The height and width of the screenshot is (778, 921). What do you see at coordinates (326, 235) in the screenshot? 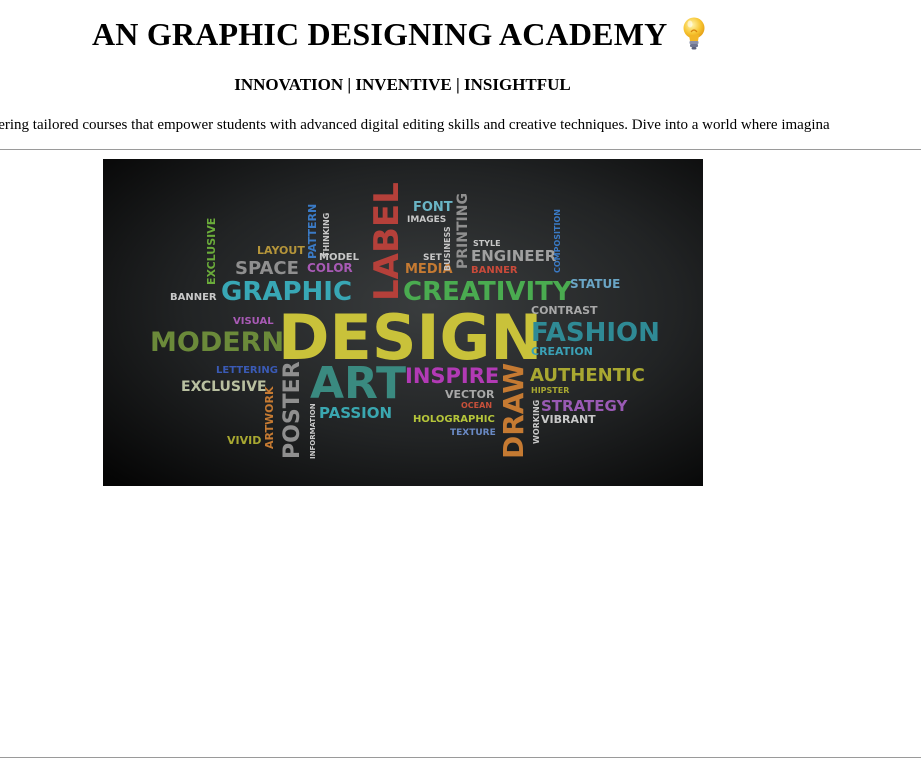
I see `word-thinking: THINKING` at bounding box center [326, 235].